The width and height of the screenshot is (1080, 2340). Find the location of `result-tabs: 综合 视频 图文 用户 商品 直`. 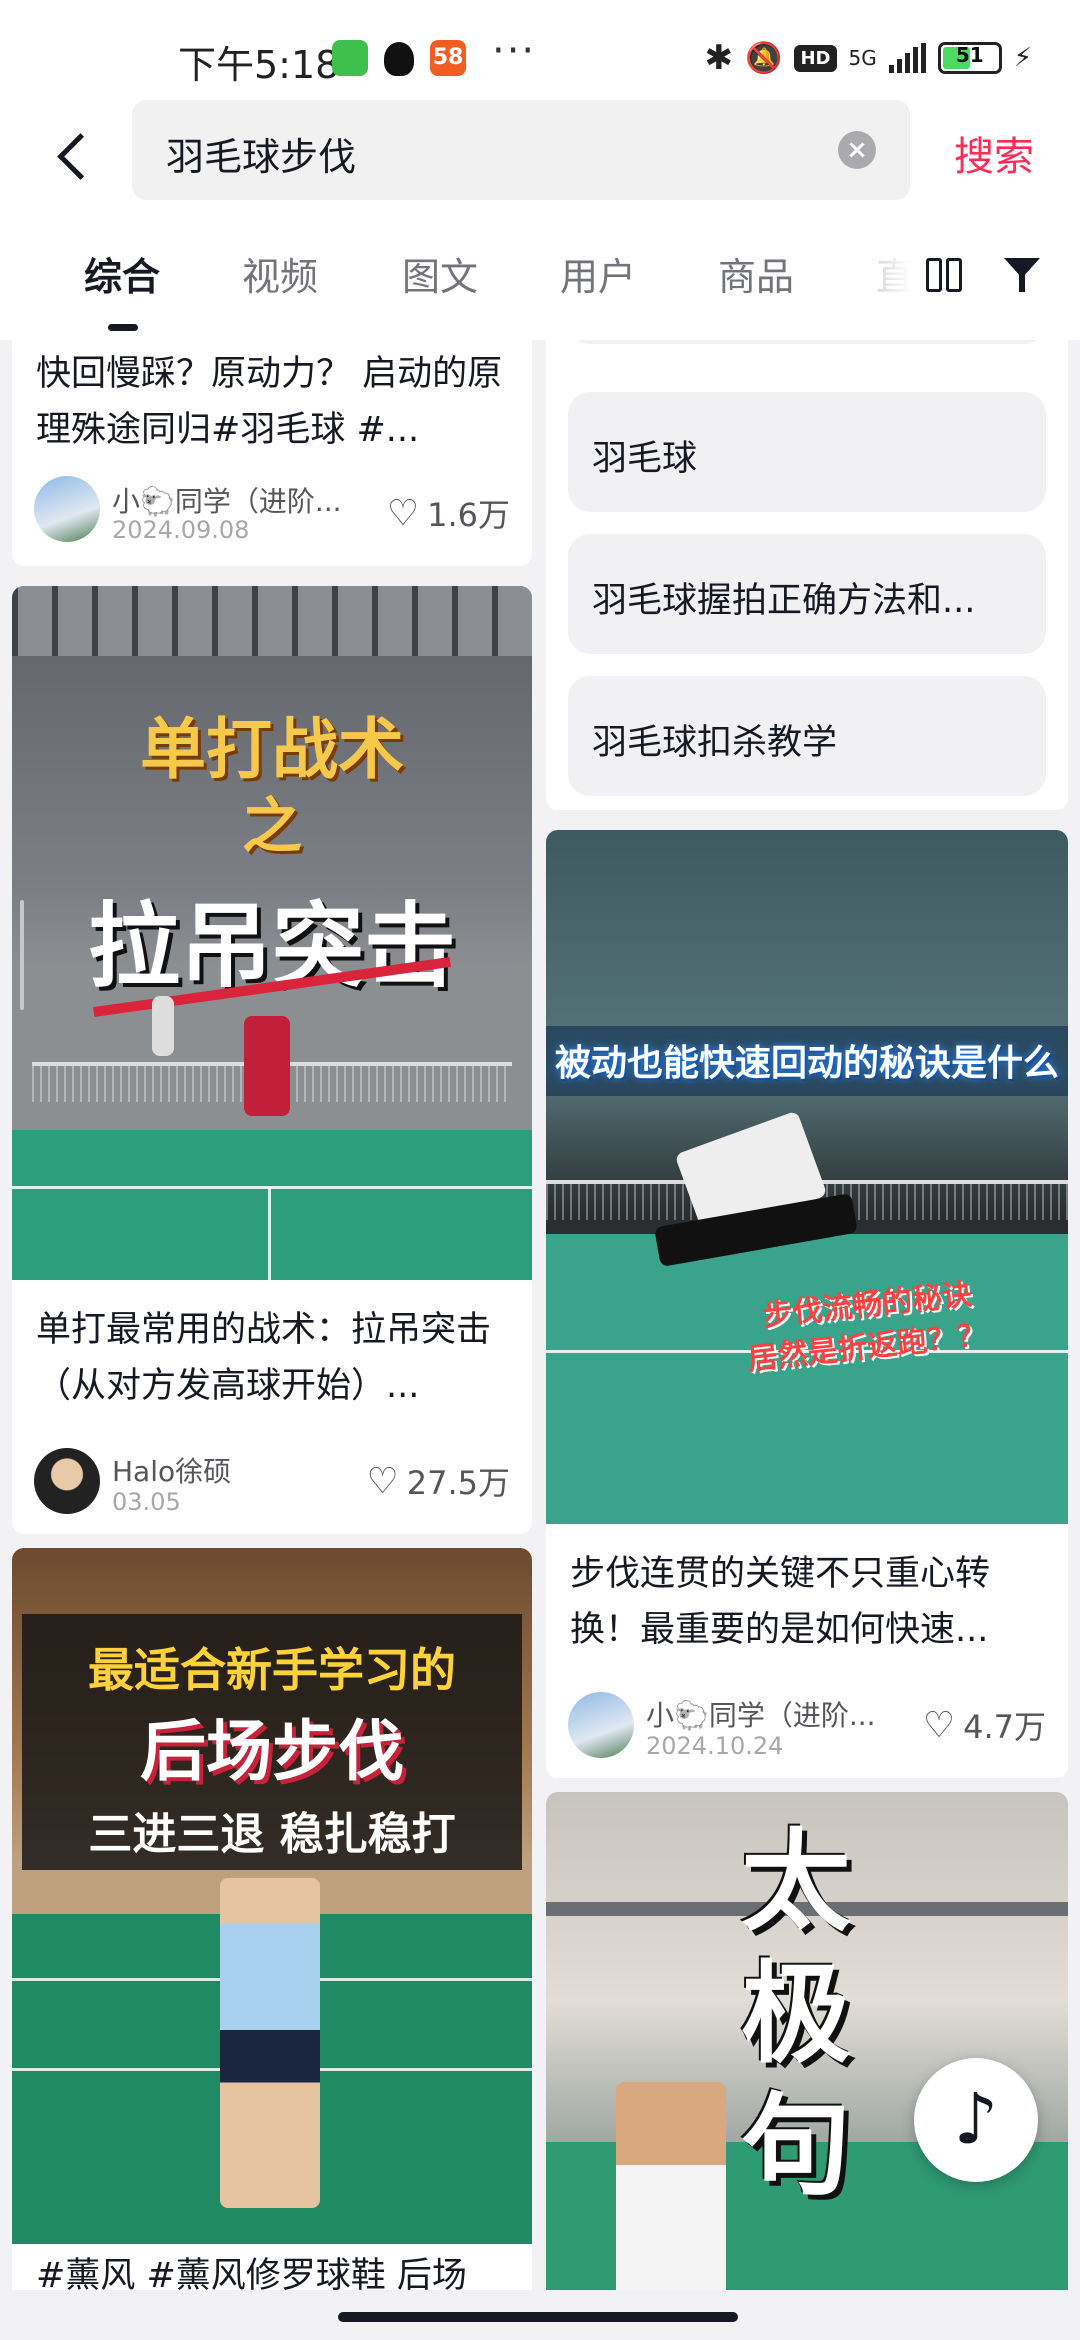

result-tabs: 综合 视频 图文 用户 商品 直 is located at coordinates (540, 275).